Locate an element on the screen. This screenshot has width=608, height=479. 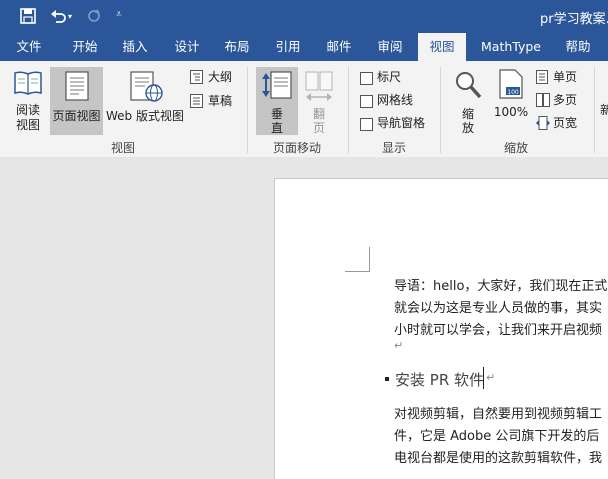
gridlines-checkbox is located at coordinates (366, 101).